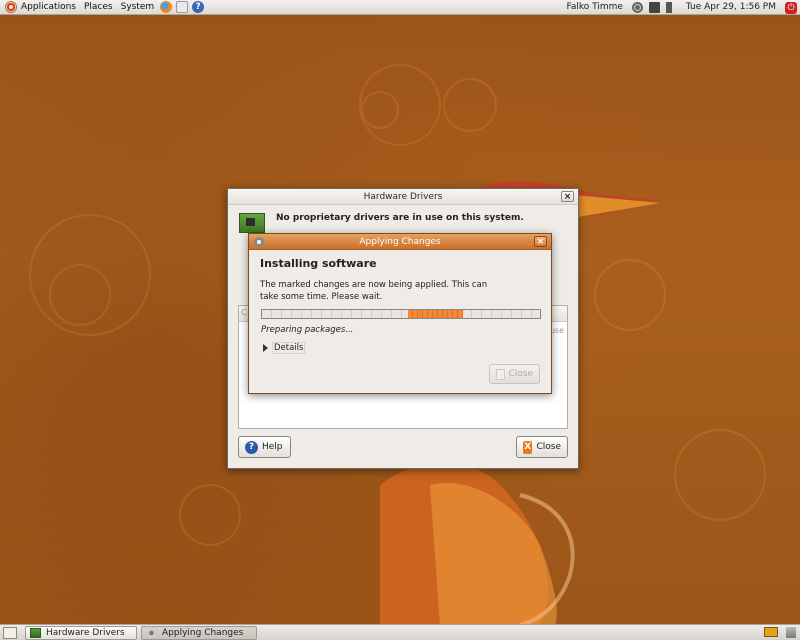 The width and height of the screenshot is (800, 640). What do you see at coordinates (272, 447) in the screenshot?
I see `help-button-label: Help` at bounding box center [272, 447].